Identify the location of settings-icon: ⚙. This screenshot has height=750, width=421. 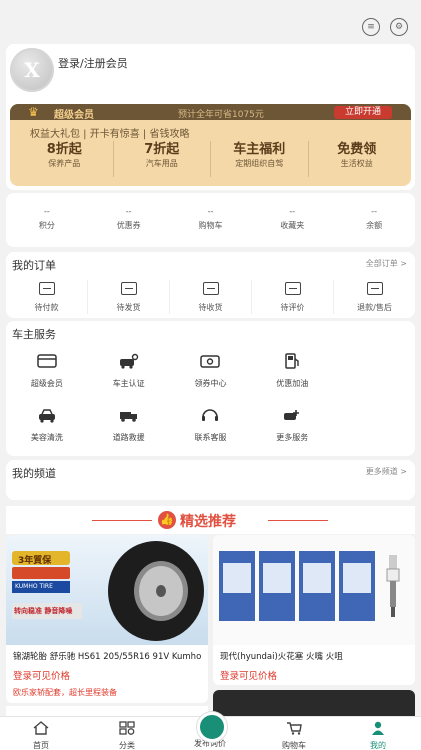
(399, 27).